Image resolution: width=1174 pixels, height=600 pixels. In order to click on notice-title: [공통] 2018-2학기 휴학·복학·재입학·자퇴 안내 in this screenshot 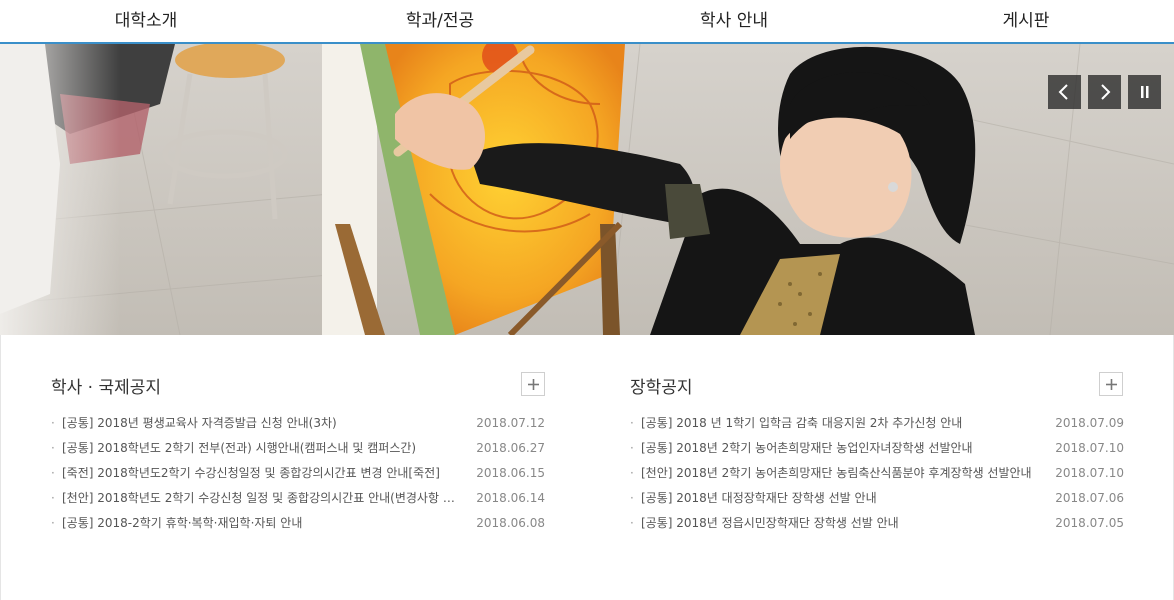, I will do `click(259, 523)`.